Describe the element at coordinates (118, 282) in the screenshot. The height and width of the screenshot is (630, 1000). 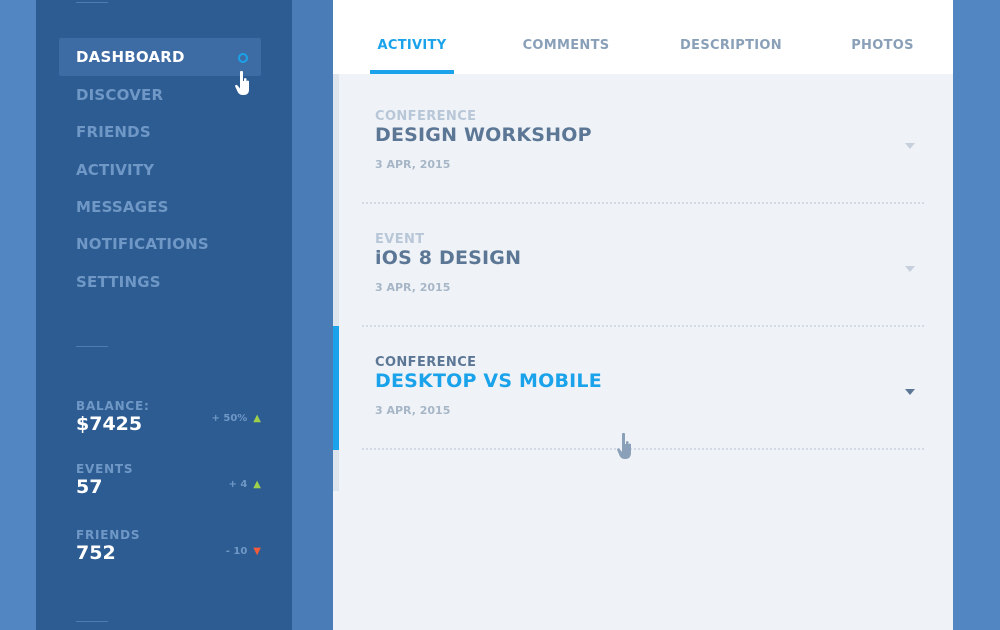
I see `sidebar-item-label: SETTINGS` at that location.